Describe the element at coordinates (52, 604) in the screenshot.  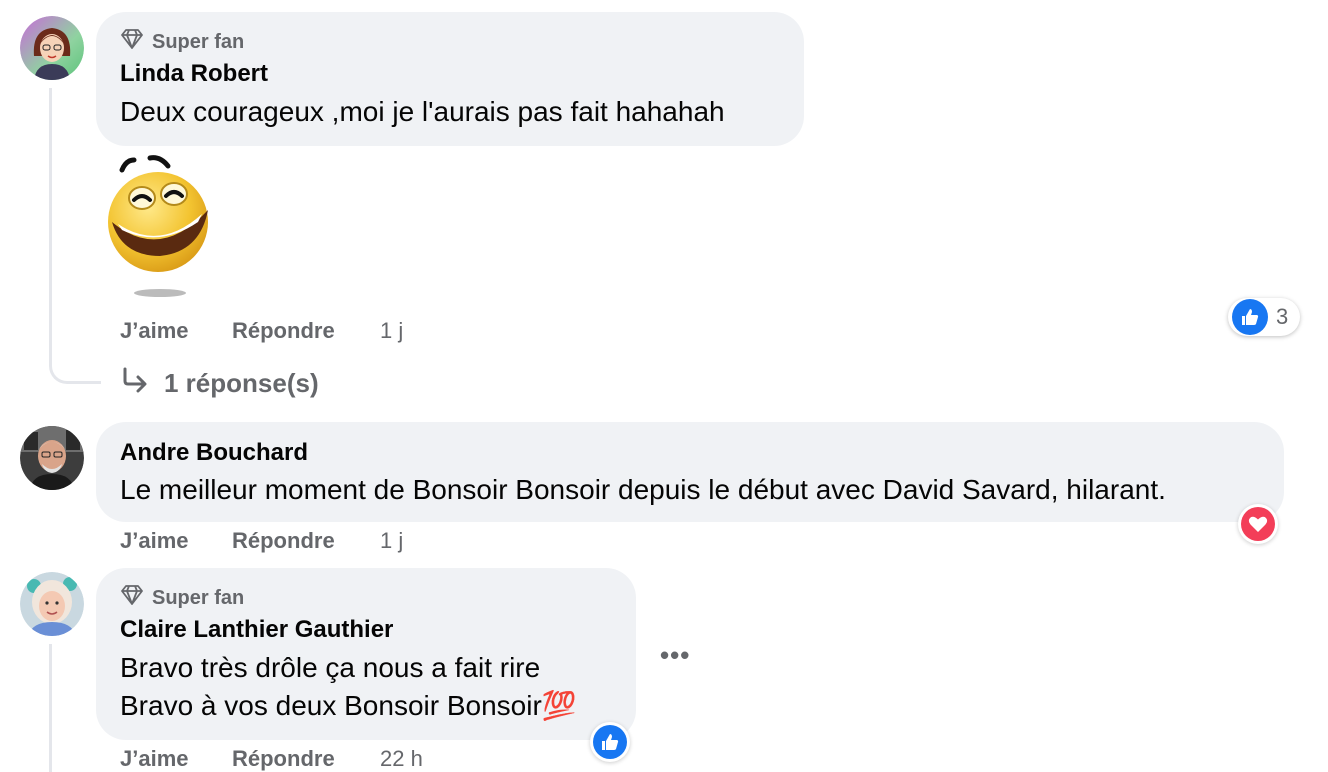
I see `avatar-claire-lanthier-gauthier` at that location.